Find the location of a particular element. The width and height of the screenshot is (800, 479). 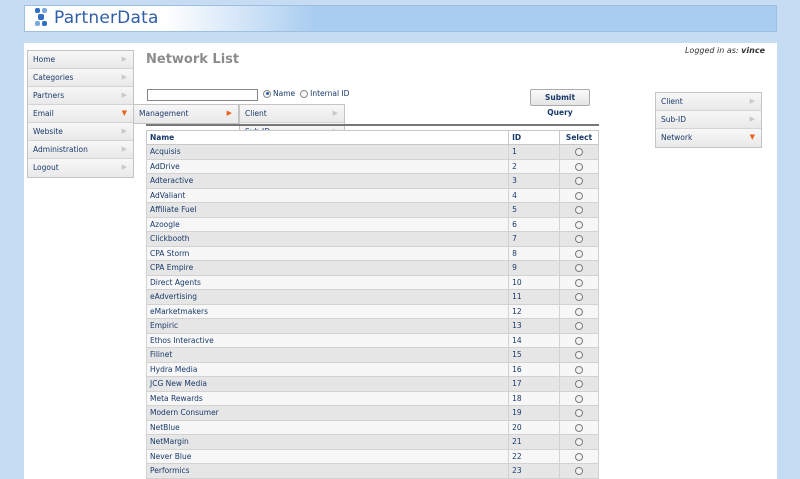

login-status: Logged in as: vince is located at coordinates (725, 50).